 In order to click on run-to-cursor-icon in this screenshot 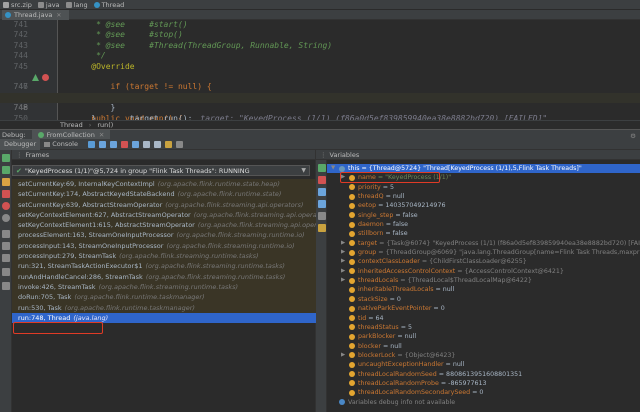, I will do `click(157, 144)`.